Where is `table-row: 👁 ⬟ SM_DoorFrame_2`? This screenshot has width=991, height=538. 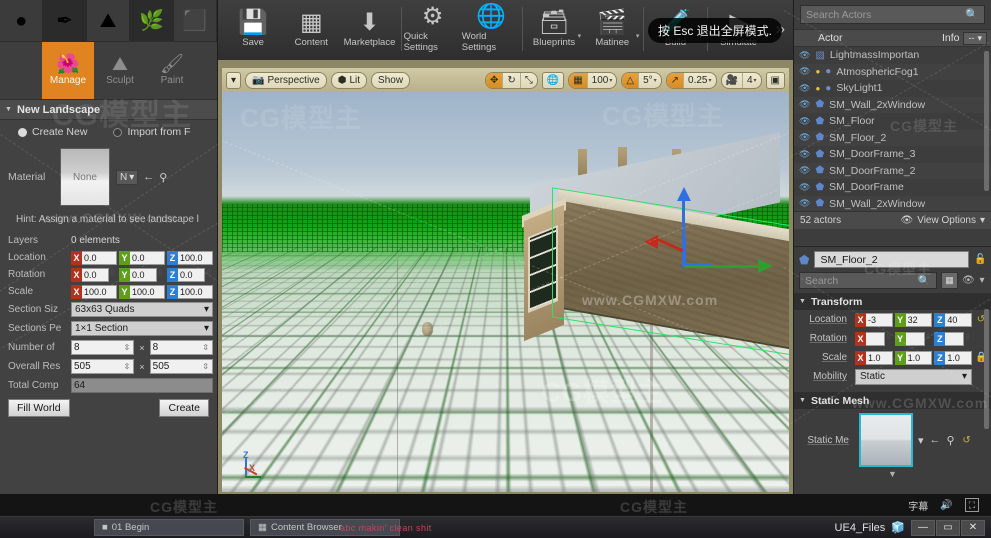
table-row: 👁 ⬟ SM_DoorFrame_2 is located at coordinates (892, 171).